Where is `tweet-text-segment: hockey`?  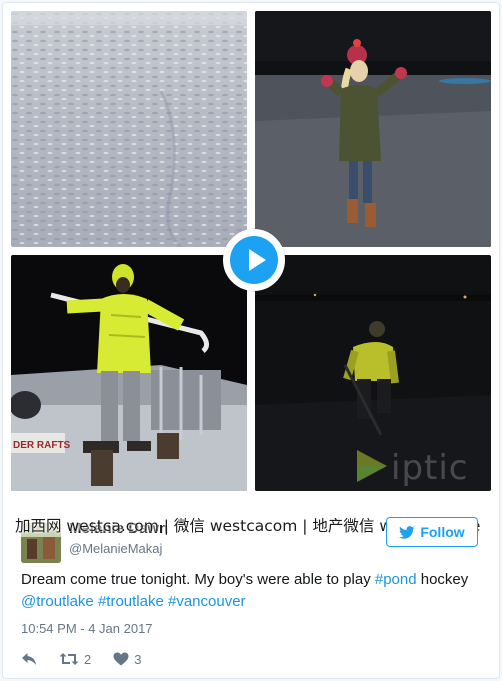 tweet-text-segment: hockey is located at coordinates (442, 579).